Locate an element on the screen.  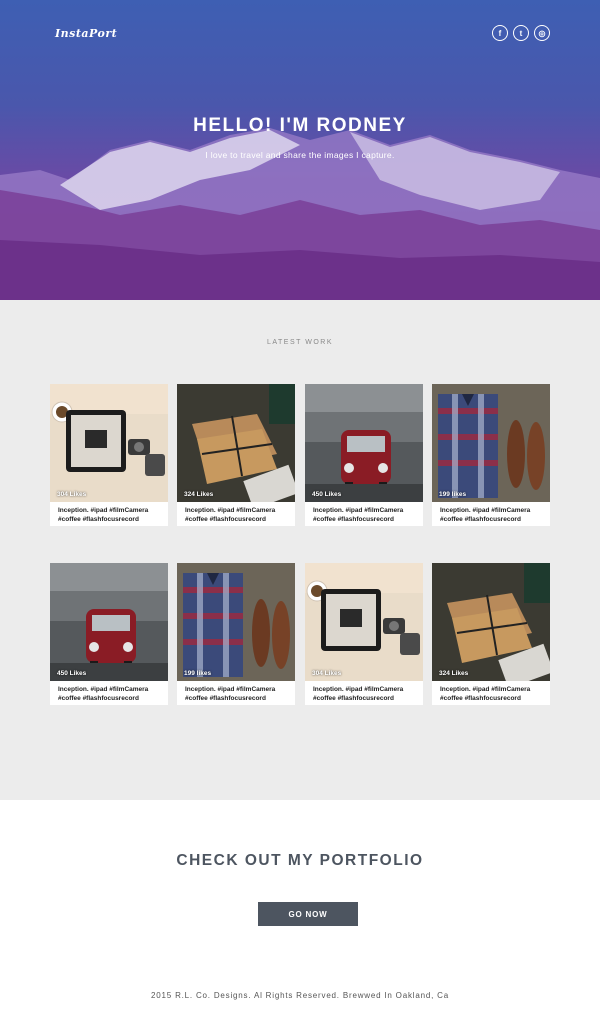
twitter-icon: t is located at coordinates (521, 33).